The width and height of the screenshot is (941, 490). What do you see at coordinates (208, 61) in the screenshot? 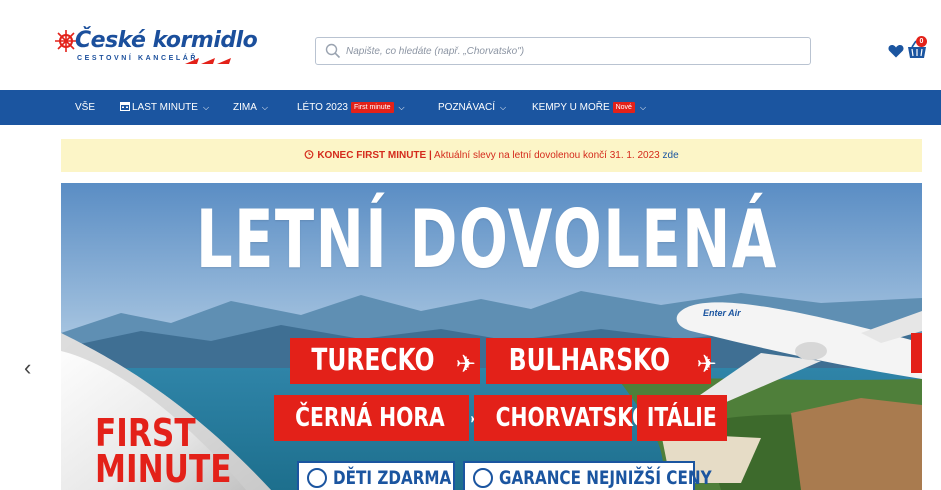
I see `logo-swoosh` at bounding box center [208, 61].